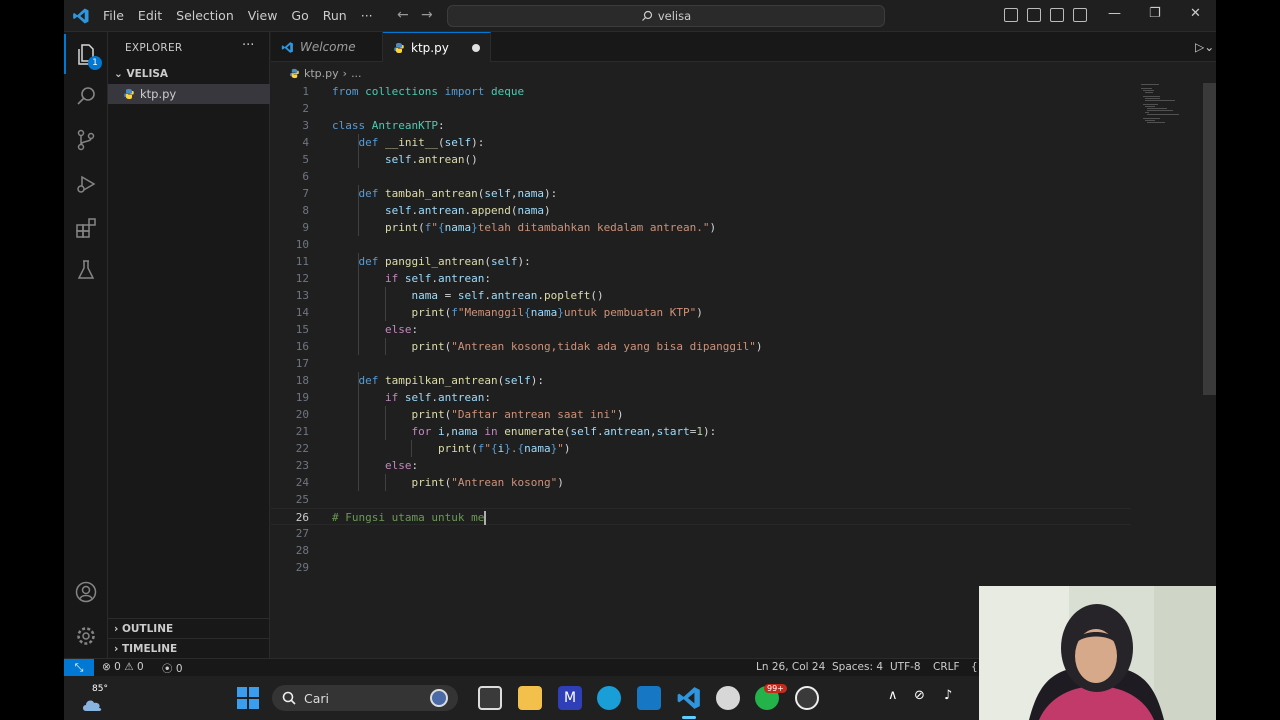 The height and width of the screenshot is (720, 1280). I want to click on extensions-activity, so click(86, 228).